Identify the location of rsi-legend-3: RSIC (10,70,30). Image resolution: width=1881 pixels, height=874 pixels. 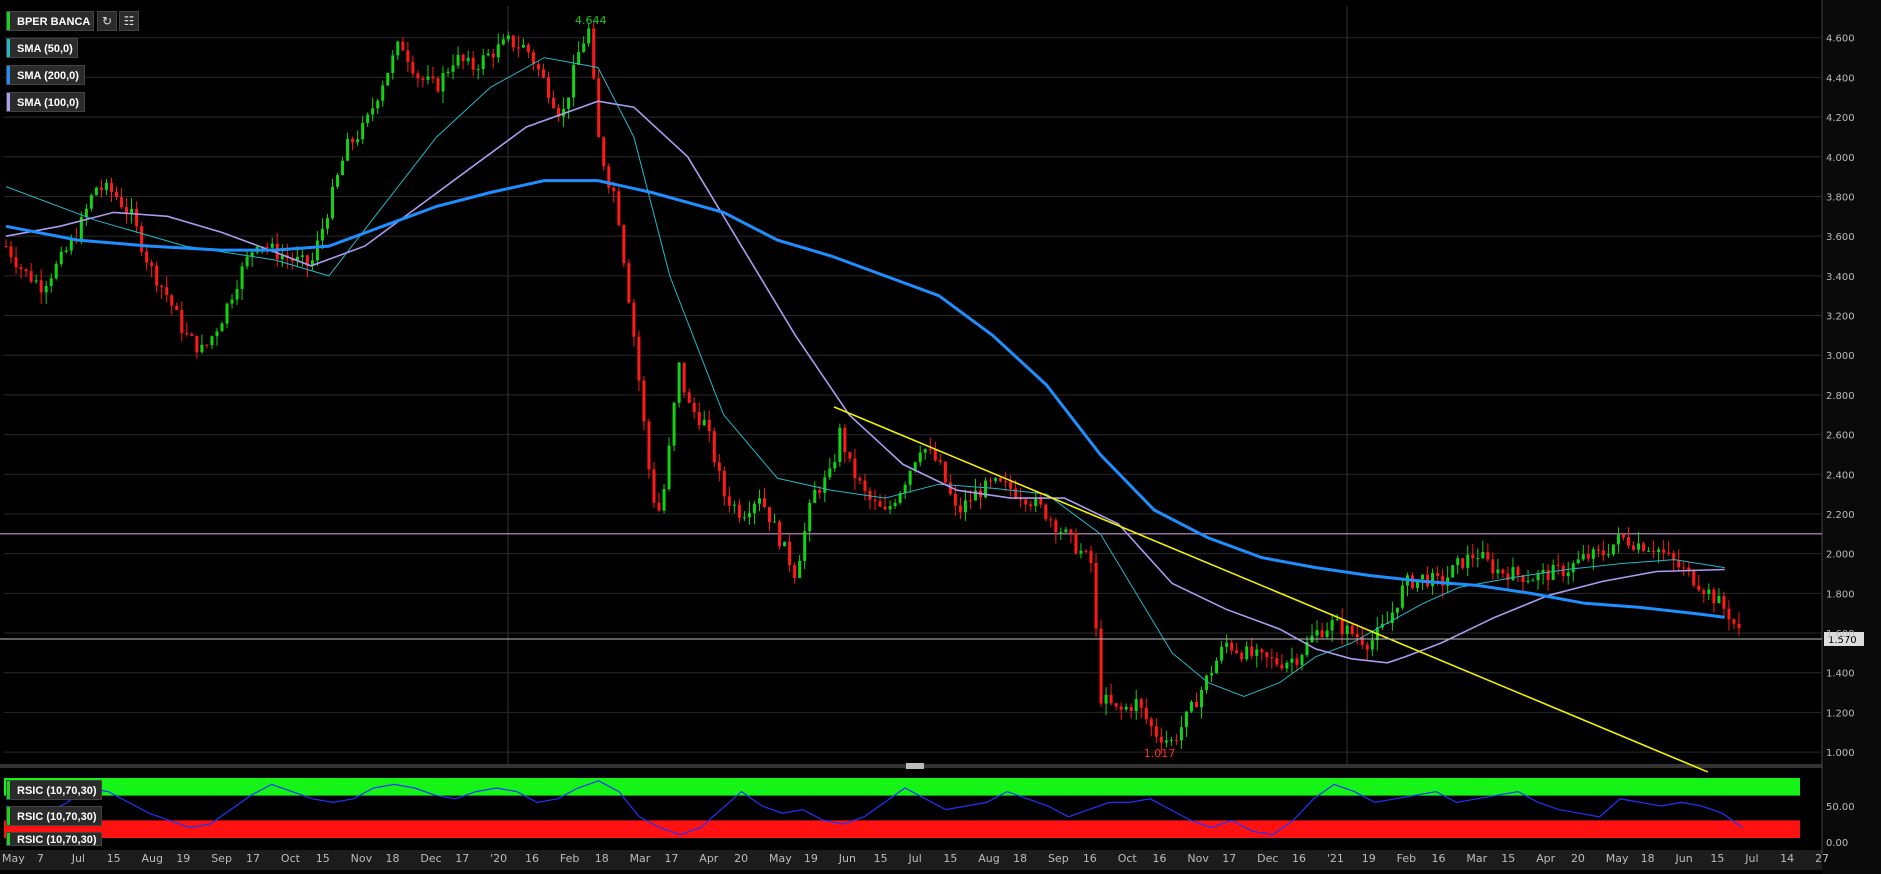
(54, 839).